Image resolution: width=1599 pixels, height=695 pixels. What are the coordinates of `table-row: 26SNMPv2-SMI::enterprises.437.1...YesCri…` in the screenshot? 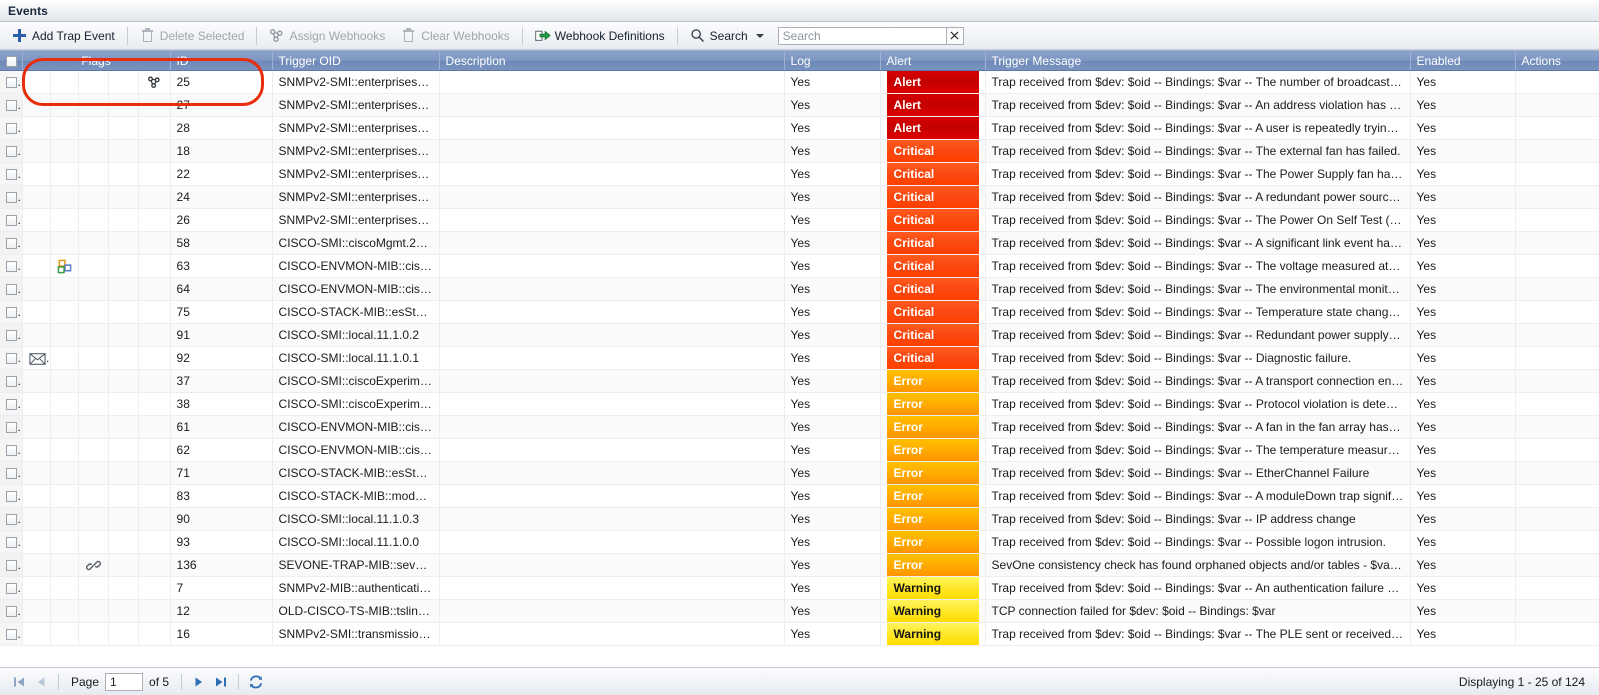 It's located at (799, 220).